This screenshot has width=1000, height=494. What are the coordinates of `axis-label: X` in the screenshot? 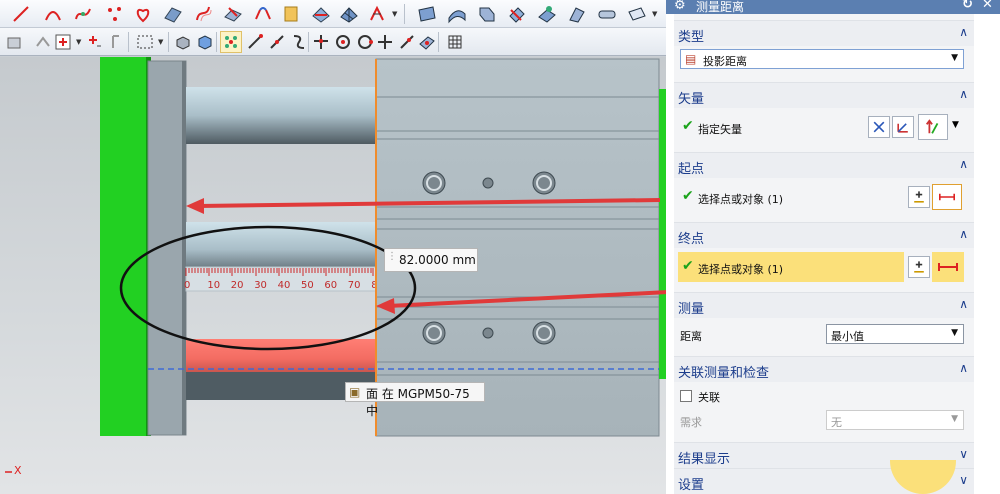 It's located at (18, 470).